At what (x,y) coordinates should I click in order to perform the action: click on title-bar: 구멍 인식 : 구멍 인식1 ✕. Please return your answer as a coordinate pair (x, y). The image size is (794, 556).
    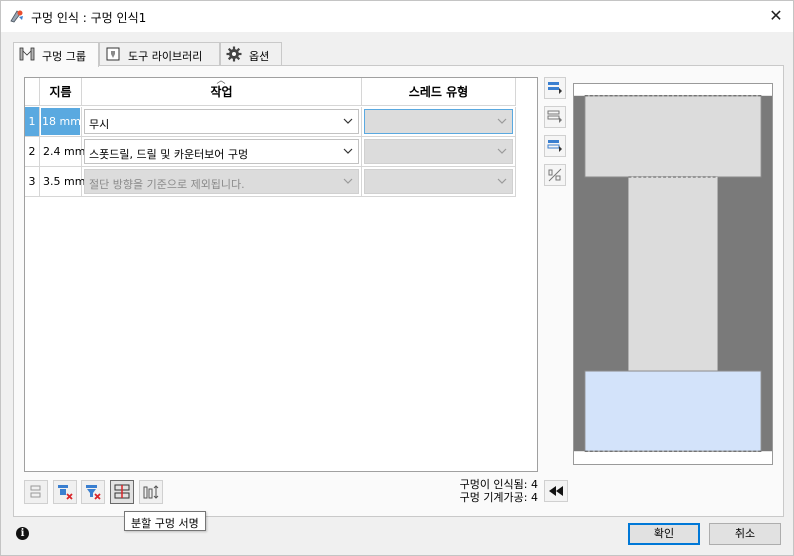
    Looking at the image, I should click on (397, 16).